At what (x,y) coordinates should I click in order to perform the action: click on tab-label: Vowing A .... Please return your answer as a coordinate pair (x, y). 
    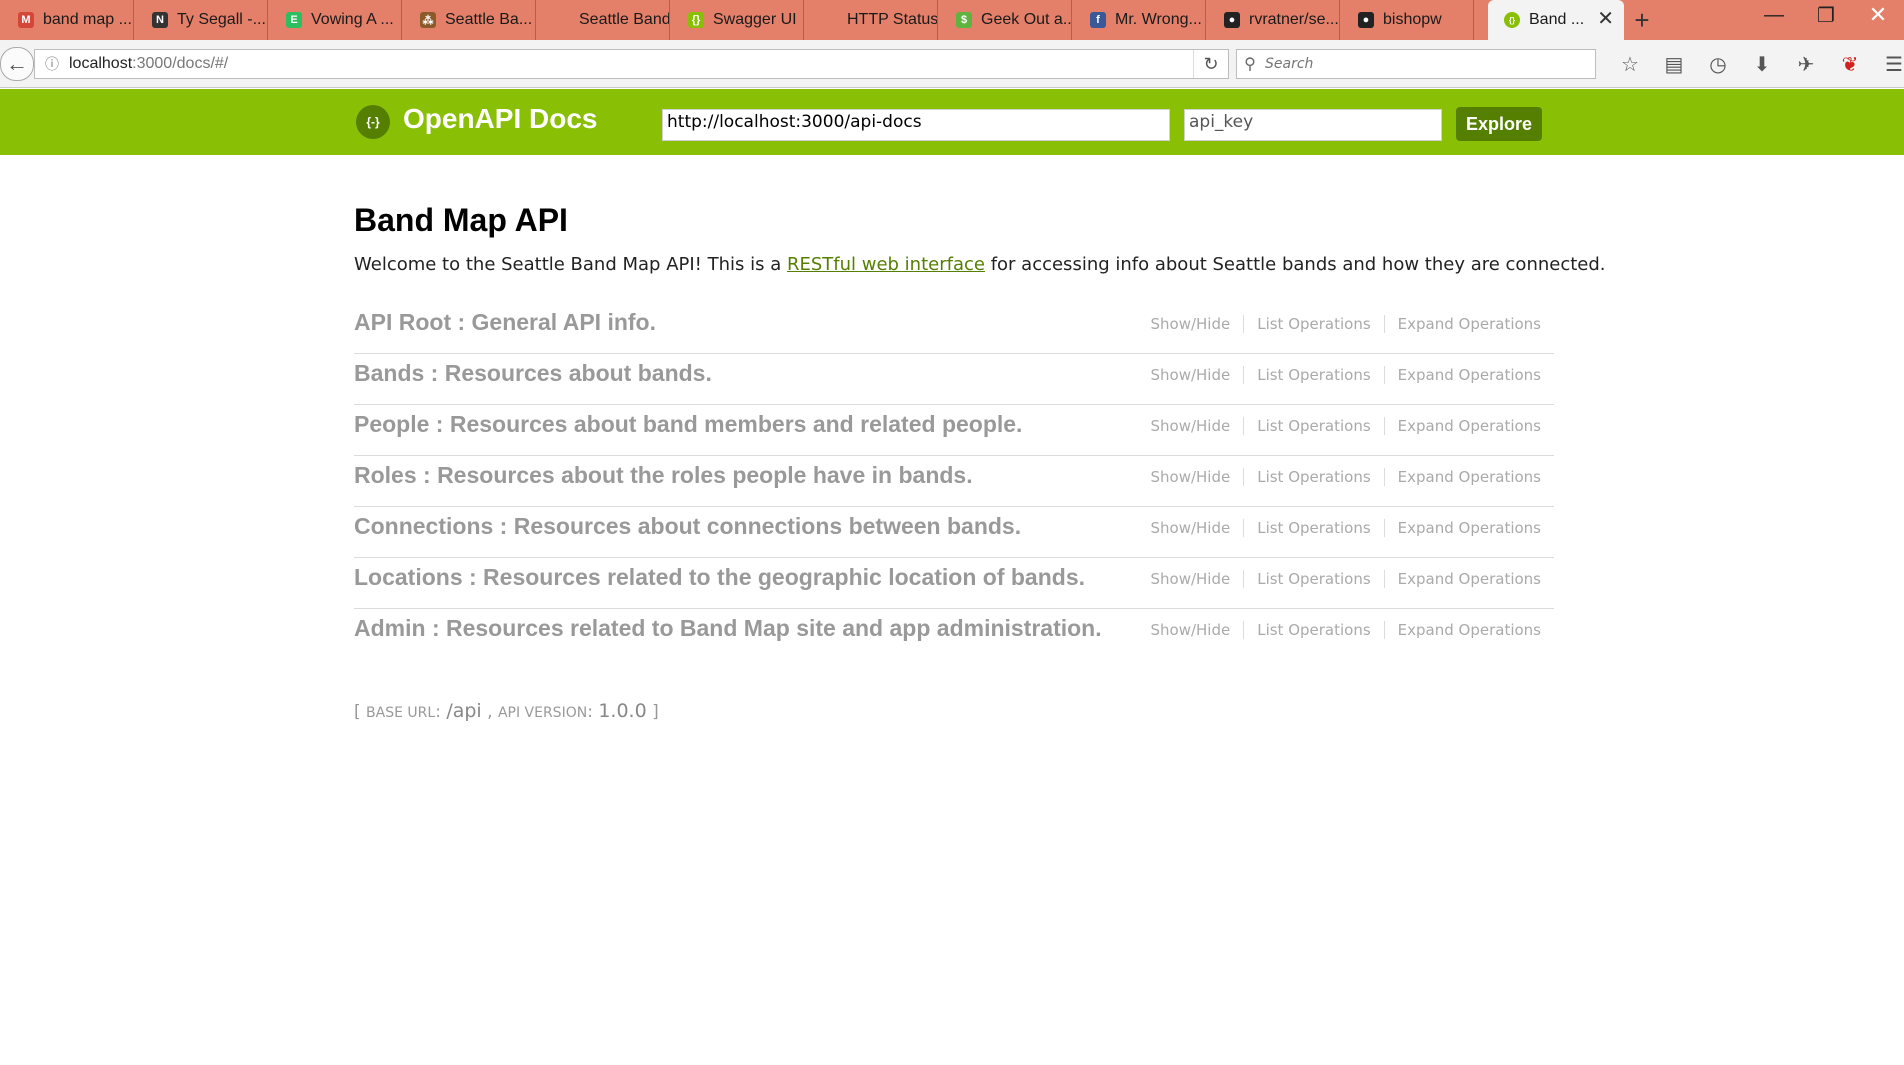
    Looking at the image, I should click on (352, 19).